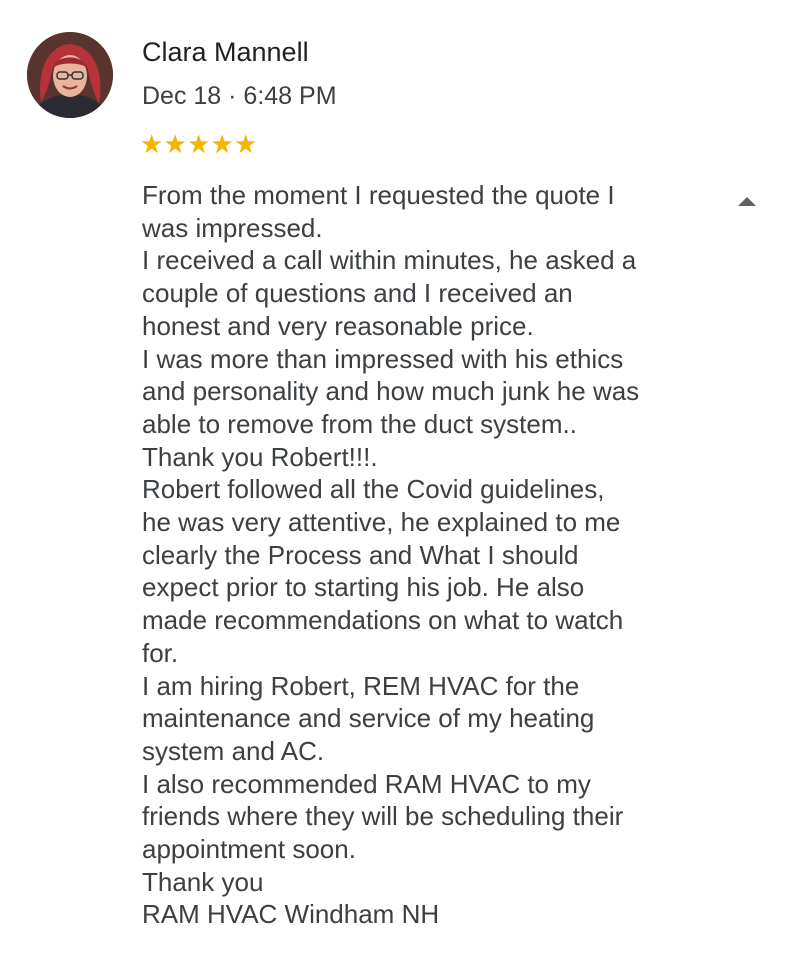 Image resolution: width=808 pixels, height=960 pixels. Describe the element at coordinates (249, 849) in the screenshot. I see `review-text-line: appointment soon.` at that location.